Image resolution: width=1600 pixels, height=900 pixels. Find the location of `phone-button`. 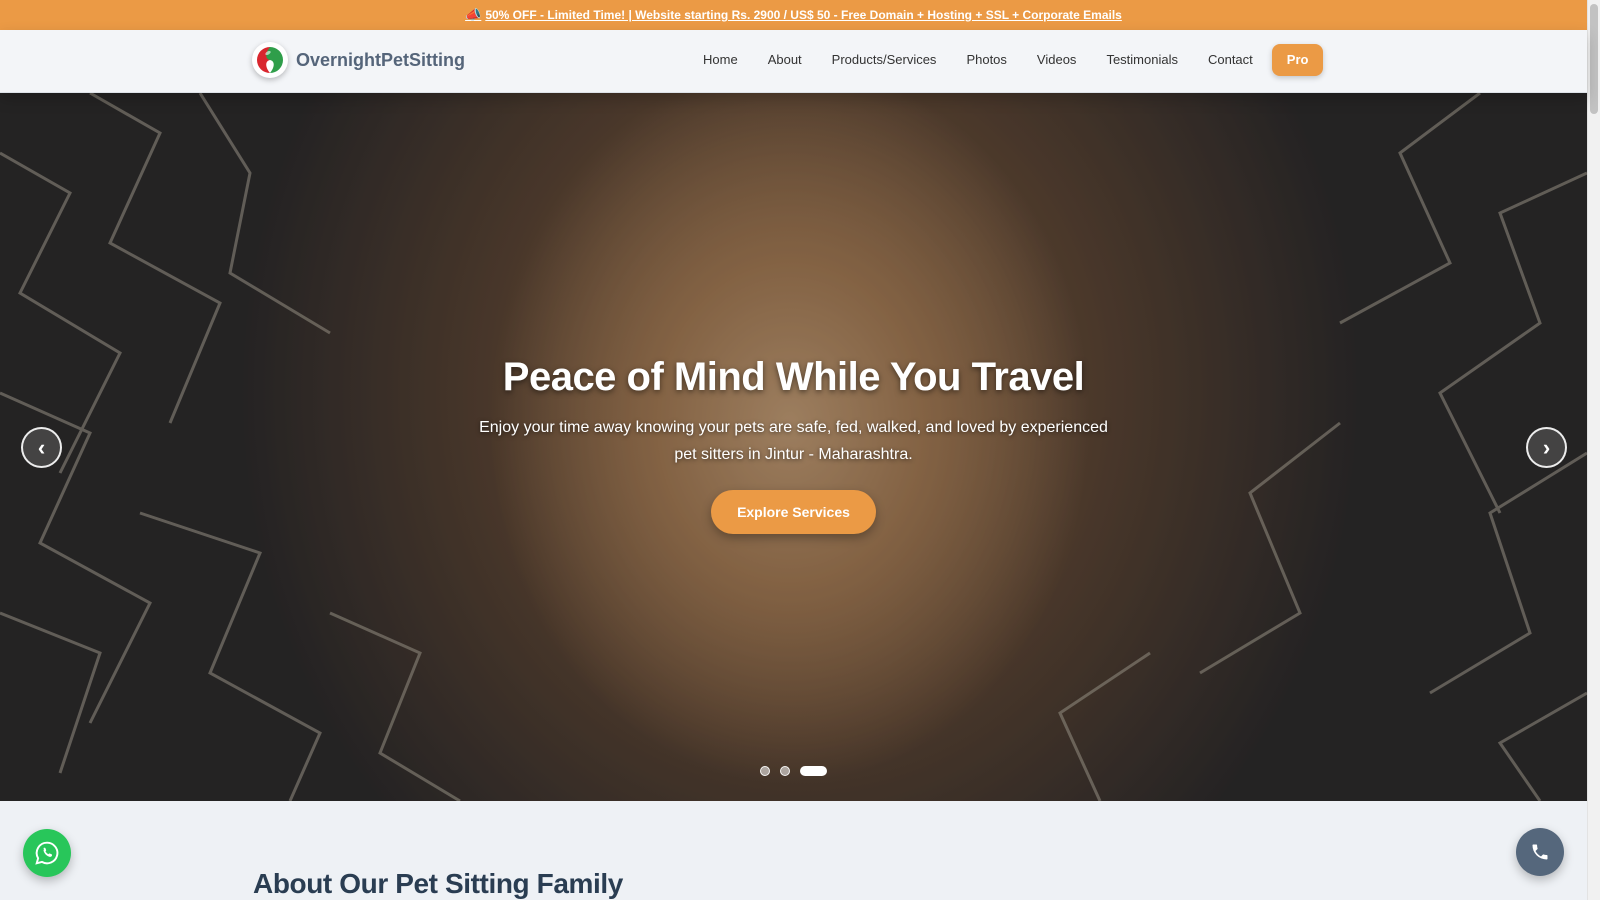

phone-button is located at coordinates (1540, 852).